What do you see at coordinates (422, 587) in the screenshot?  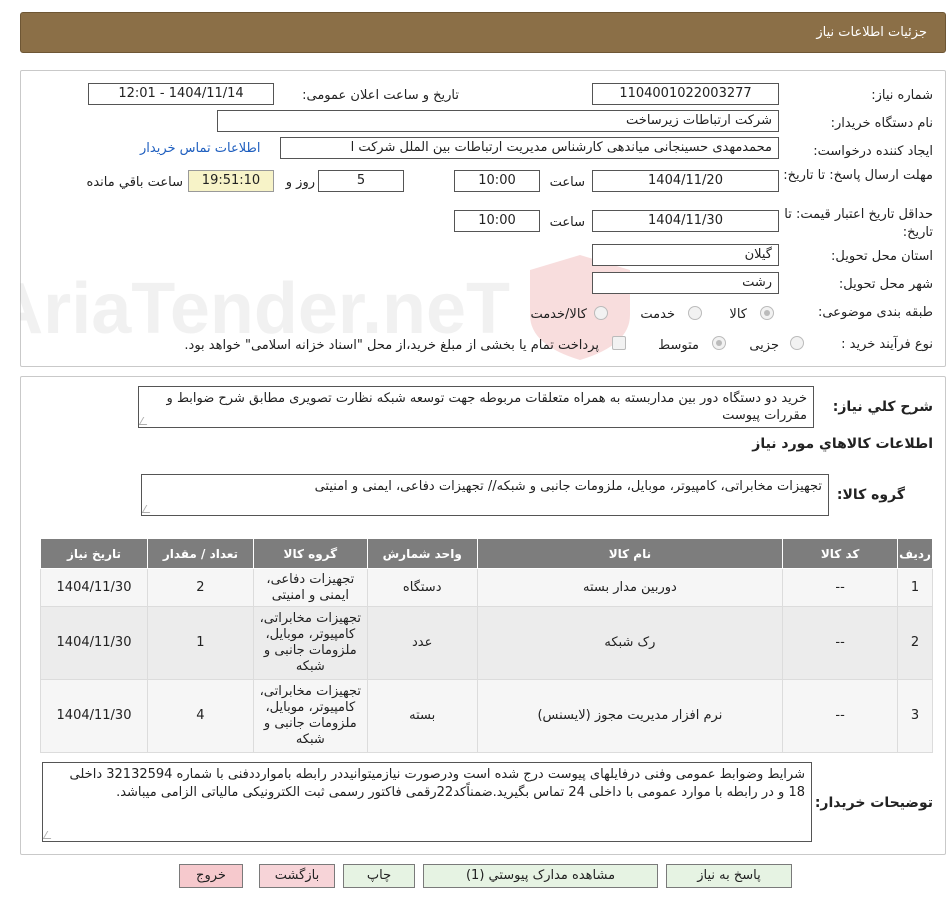 I see `cell-unit: دستگاه` at bounding box center [422, 587].